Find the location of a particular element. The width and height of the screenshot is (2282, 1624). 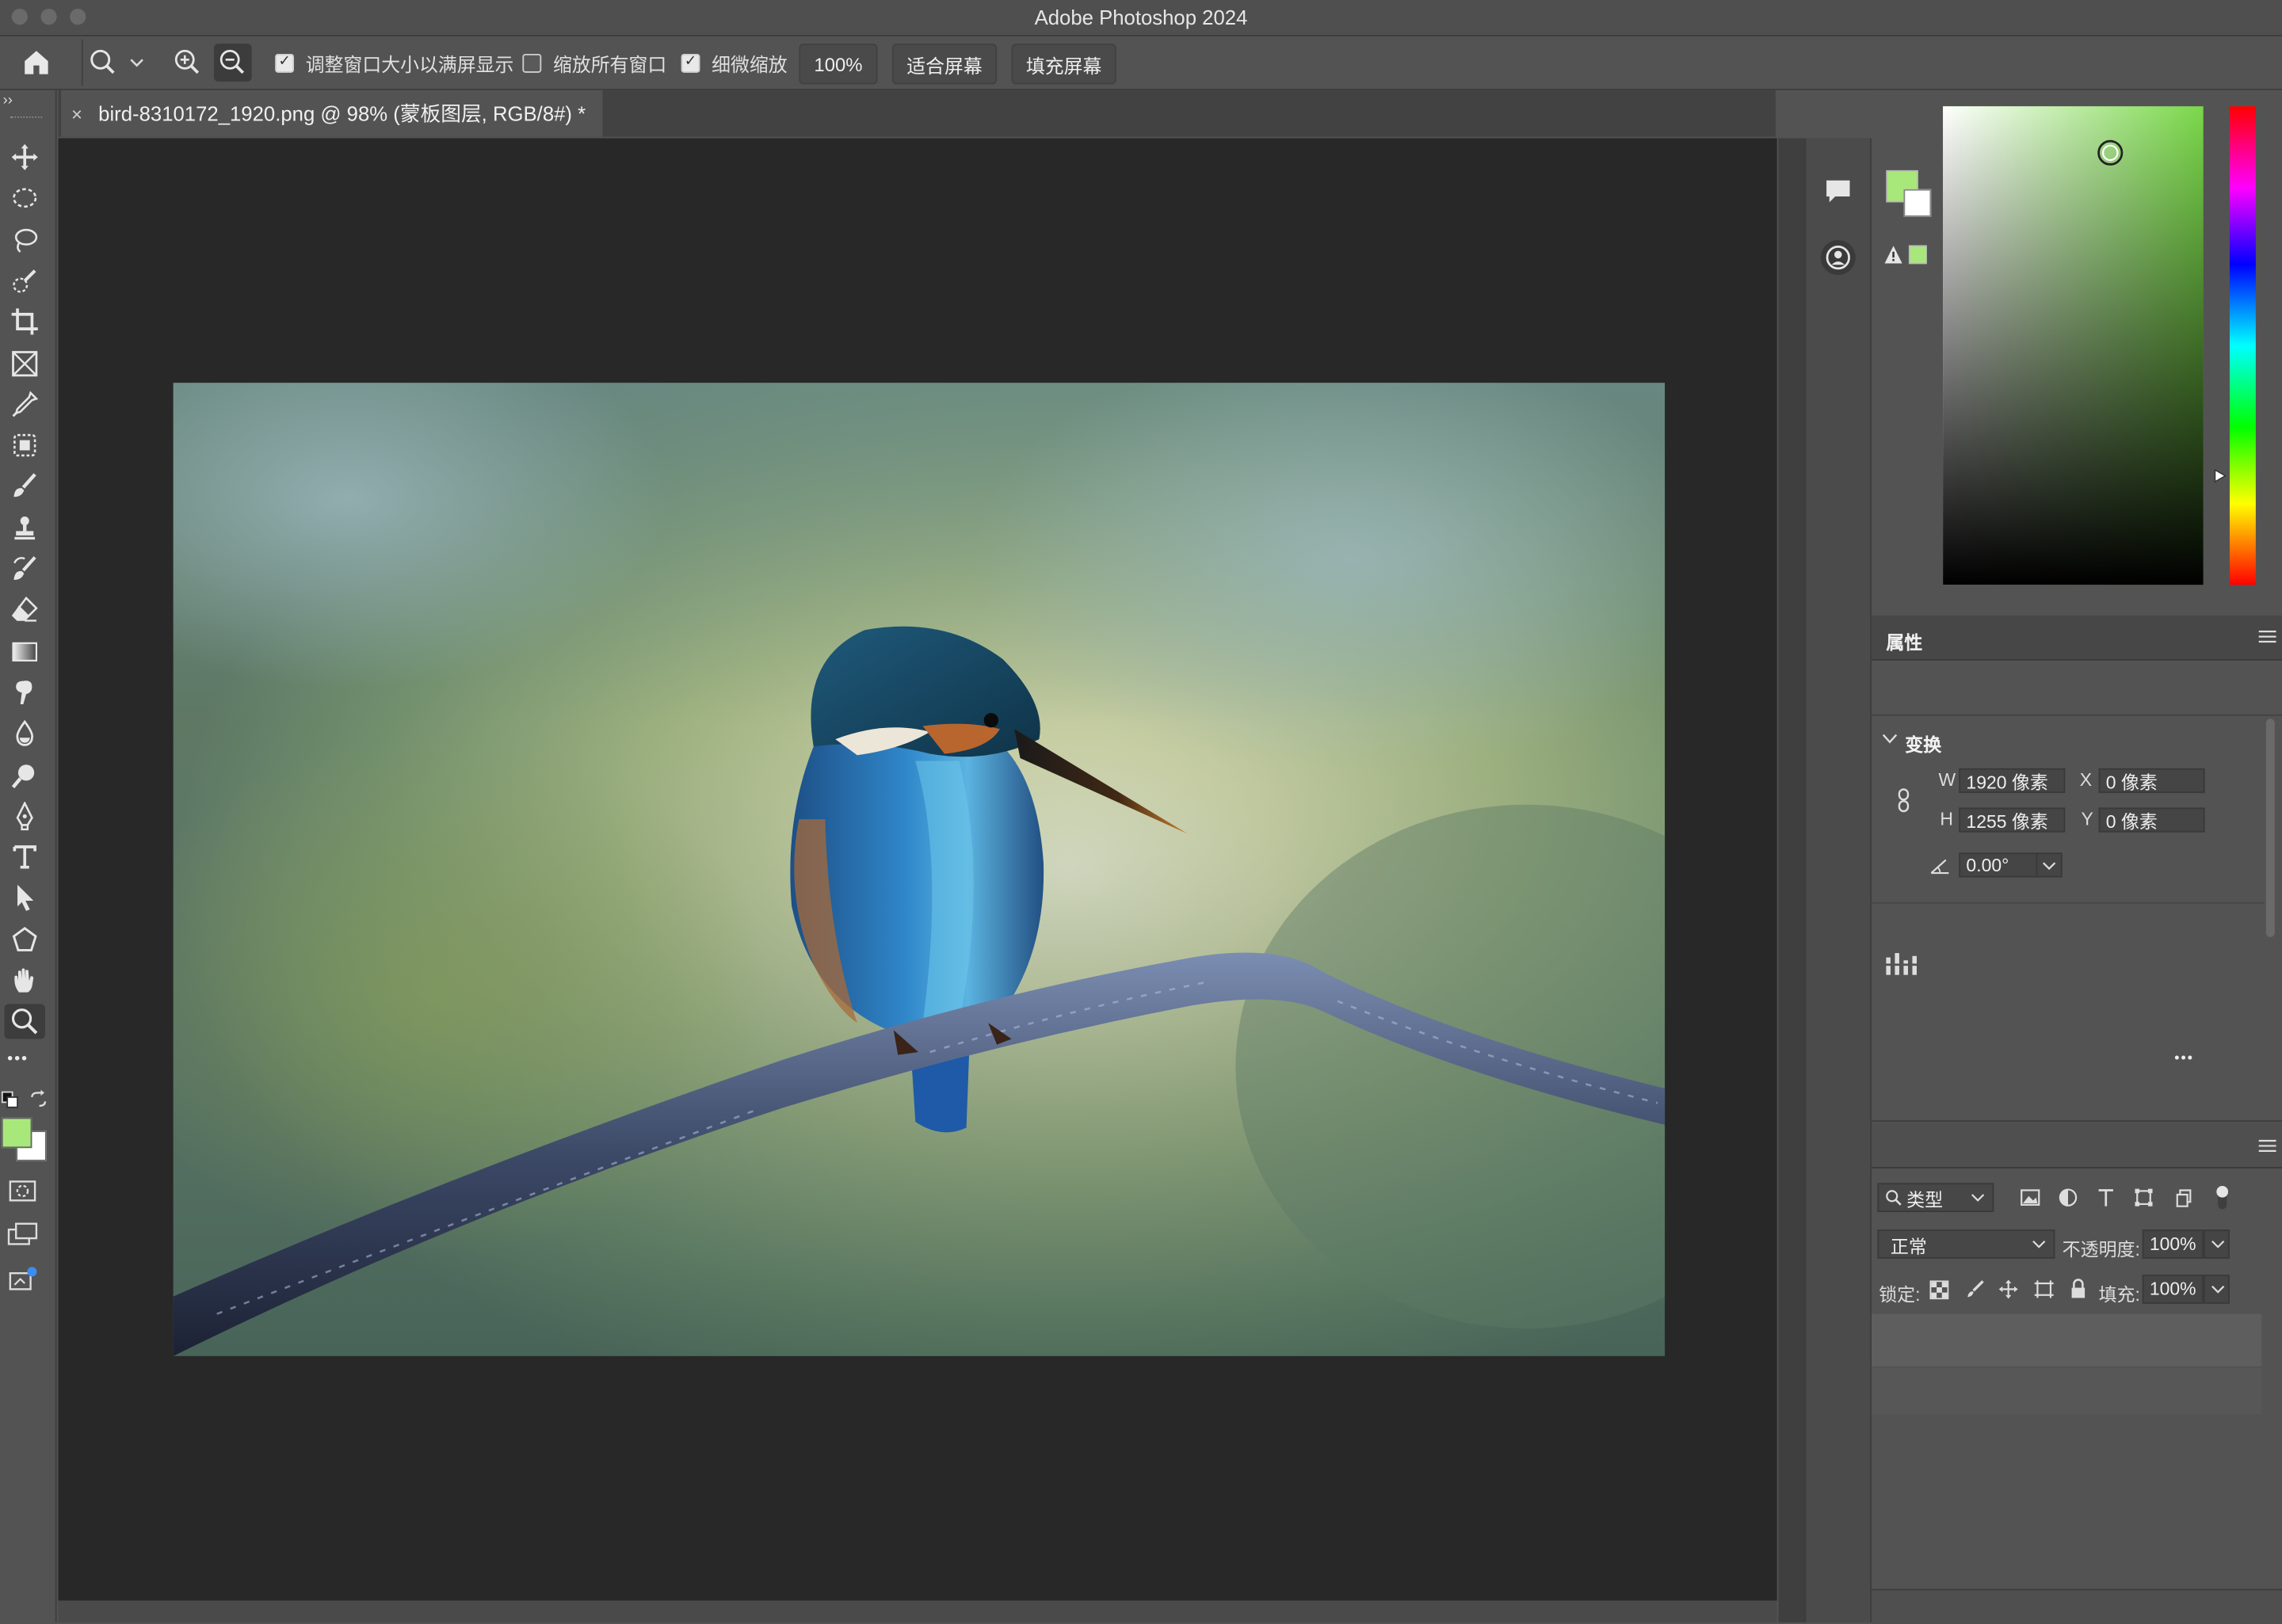

layer-filter-dropdown: 类型 is located at coordinates (1935, 1198).